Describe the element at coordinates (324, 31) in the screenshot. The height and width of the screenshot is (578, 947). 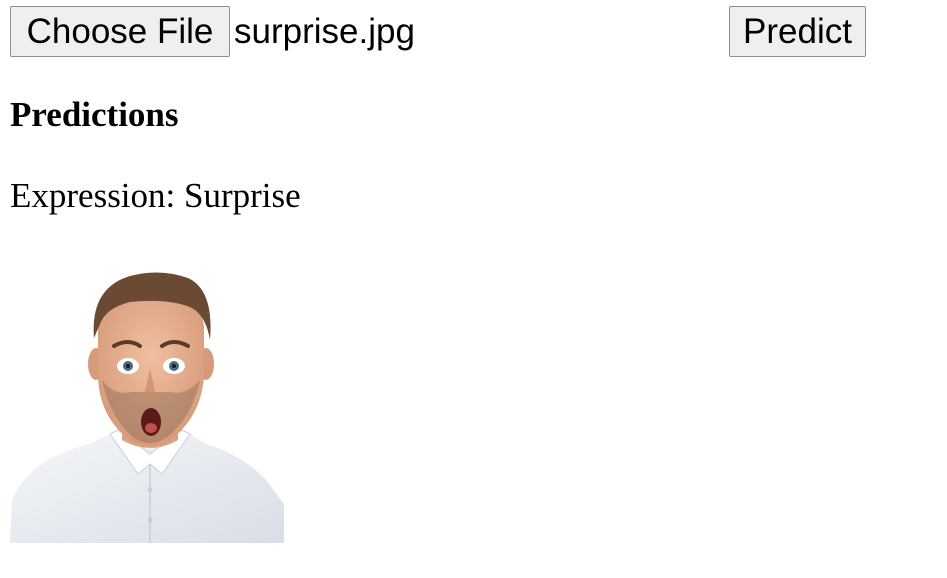
I see `selected-file-name: surprise.jpg` at that location.